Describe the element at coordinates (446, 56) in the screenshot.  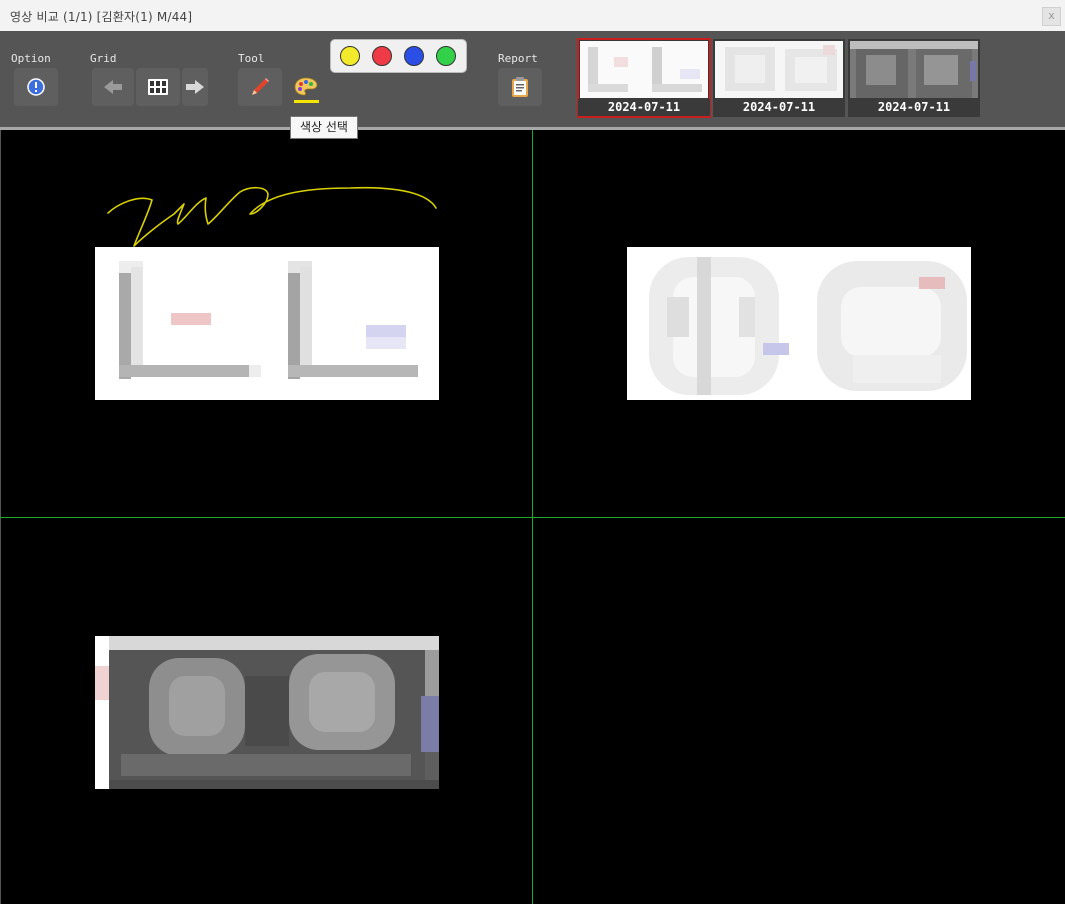
I see `color-green-swatch` at that location.